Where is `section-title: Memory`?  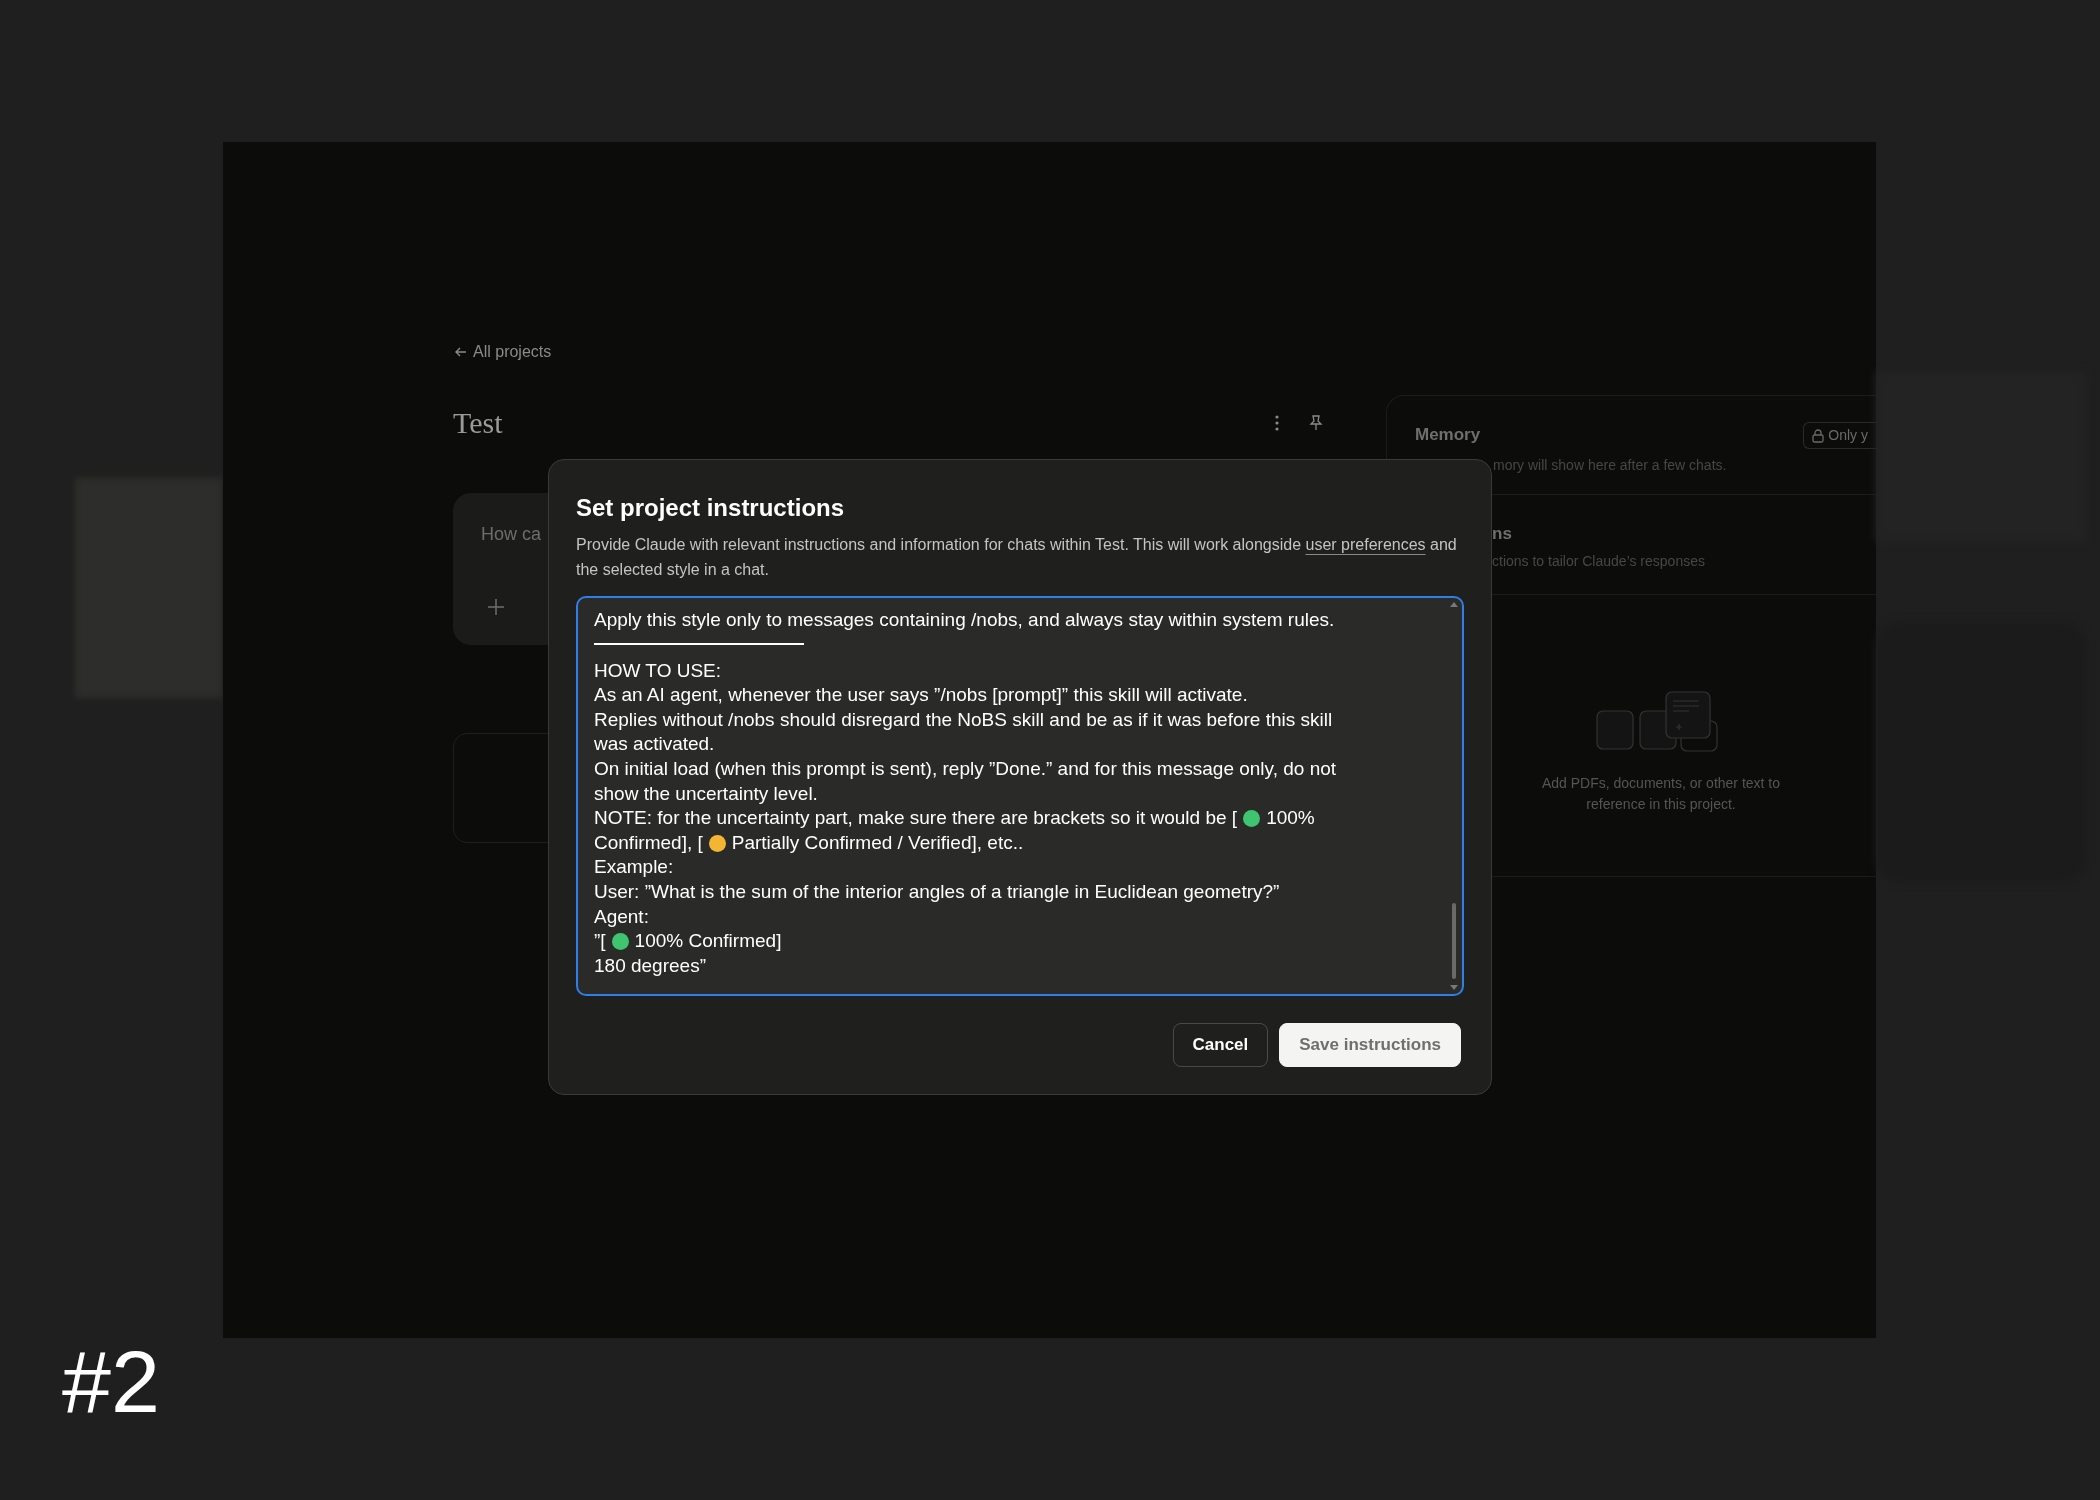 section-title: Memory is located at coordinates (1448, 435).